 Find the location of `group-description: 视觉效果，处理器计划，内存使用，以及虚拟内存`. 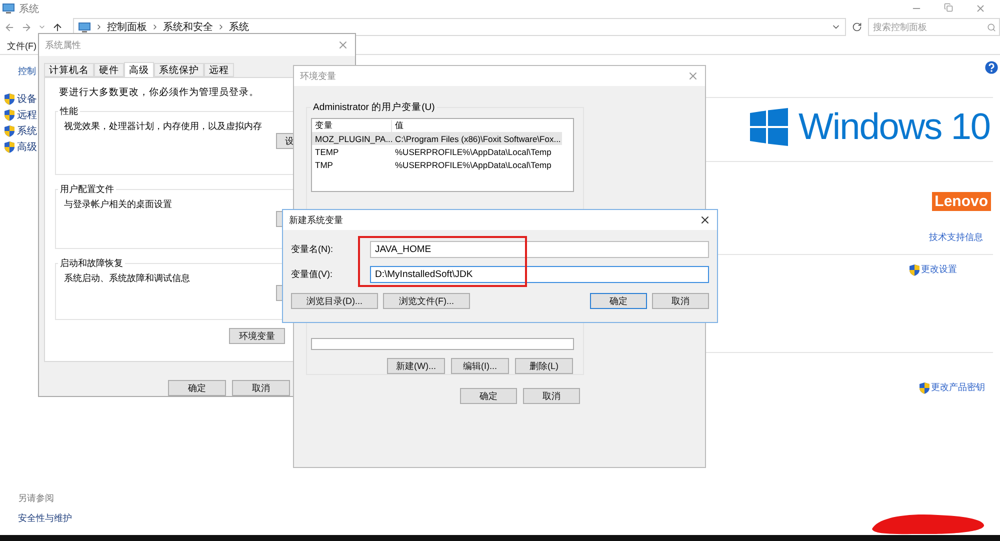

group-description: 视觉效果，处理器计划，内存使用，以及虚拟内存 is located at coordinates (163, 126).